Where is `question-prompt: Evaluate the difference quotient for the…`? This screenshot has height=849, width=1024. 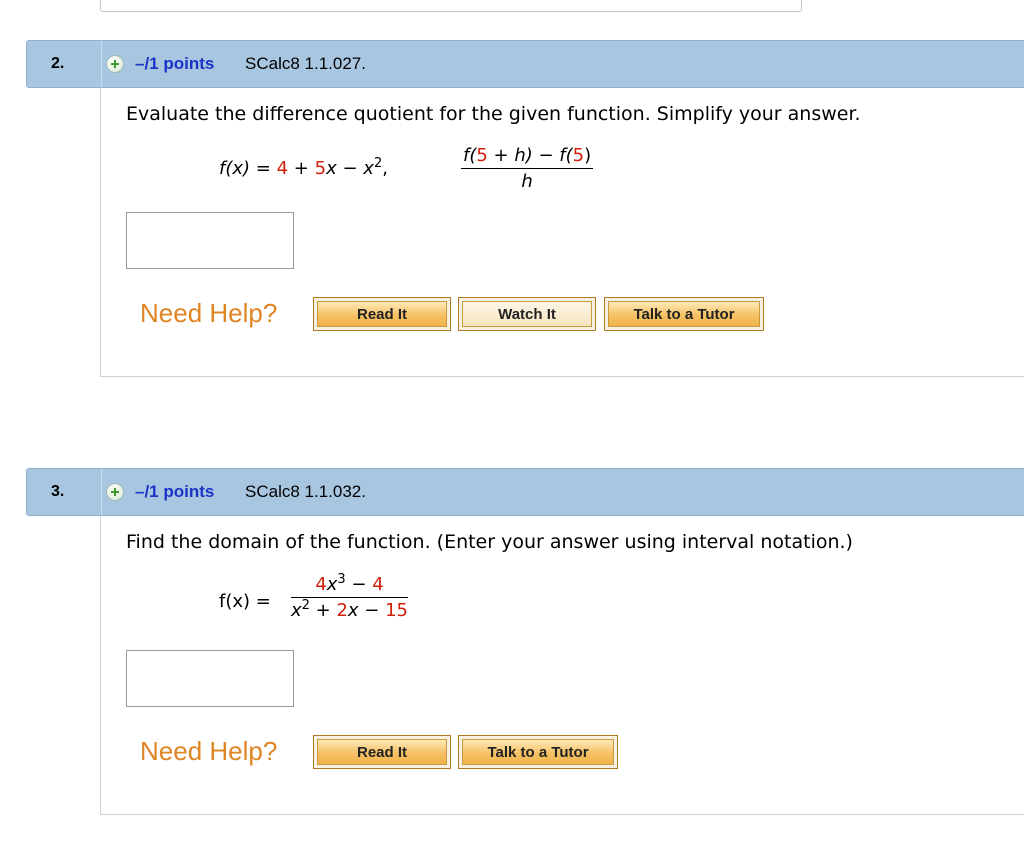 question-prompt: Evaluate the difference quotient for the… is located at coordinates (493, 114).